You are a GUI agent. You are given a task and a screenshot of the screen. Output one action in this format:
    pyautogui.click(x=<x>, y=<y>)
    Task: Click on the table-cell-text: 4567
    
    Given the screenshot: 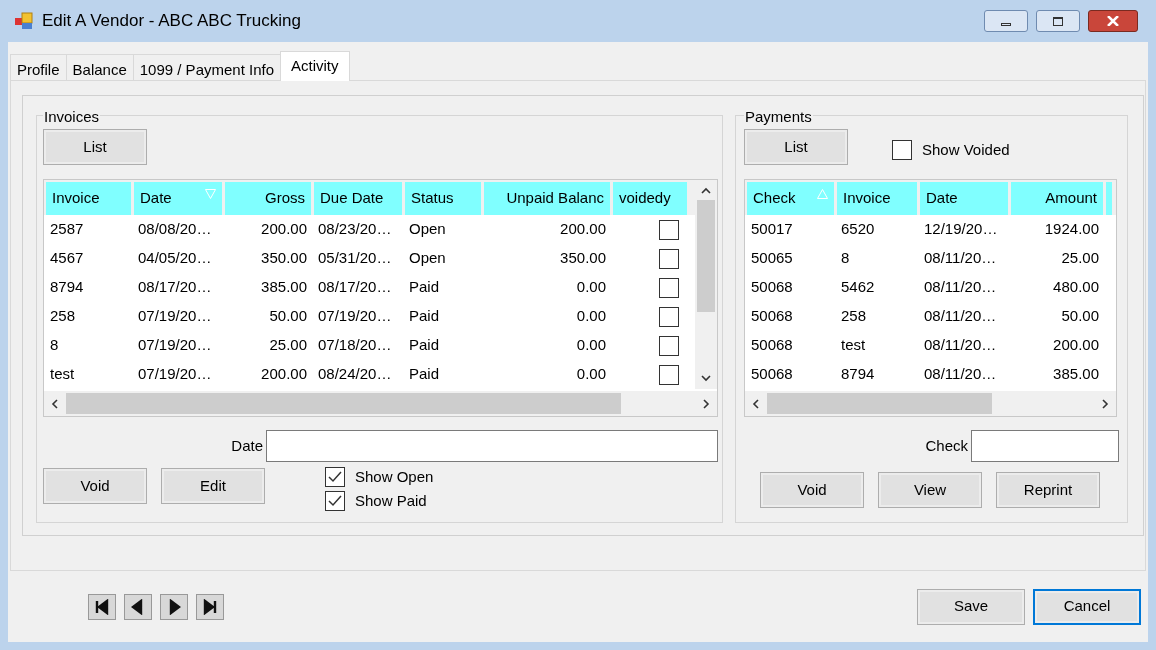 What is the action you would take?
    pyautogui.click(x=67, y=258)
    